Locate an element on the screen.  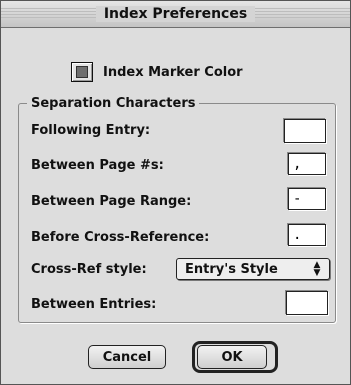
index-marker-color-button is located at coordinates (82, 72).